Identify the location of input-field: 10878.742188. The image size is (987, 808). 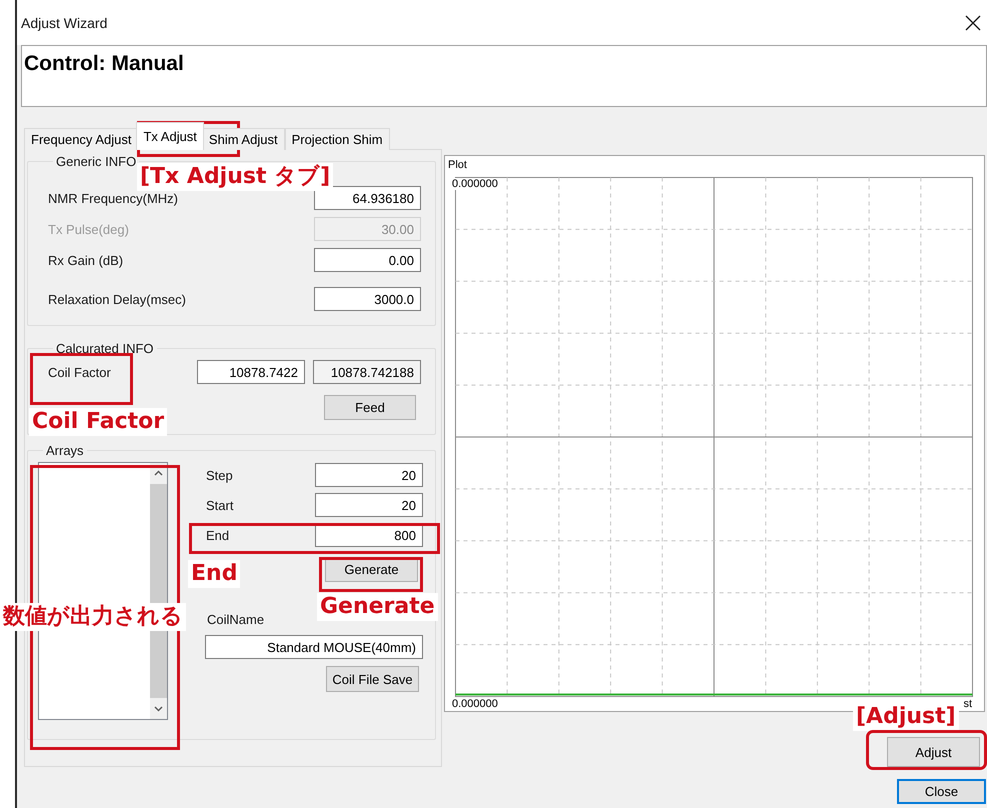
(367, 372).